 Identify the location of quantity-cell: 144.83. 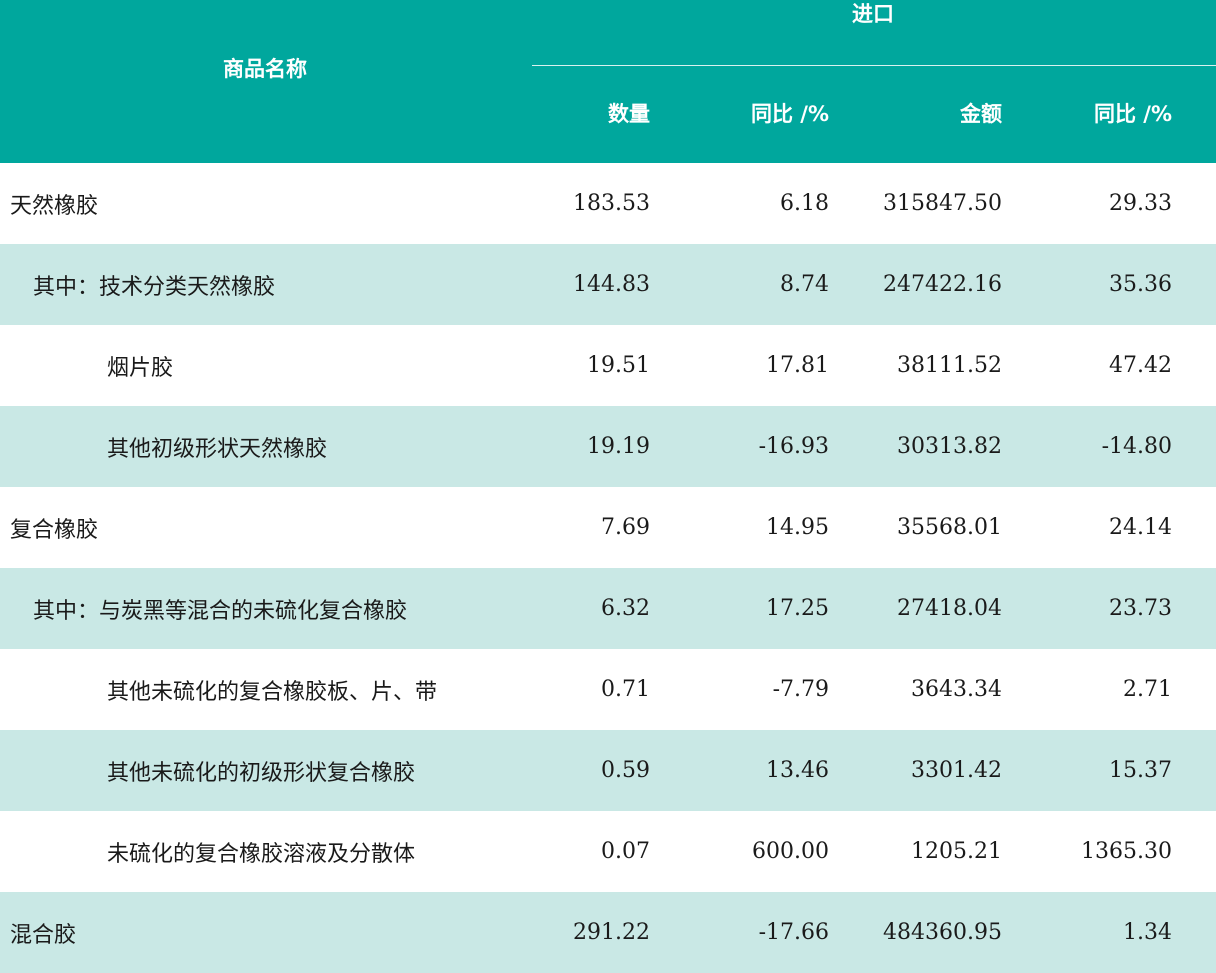
(606, 284).